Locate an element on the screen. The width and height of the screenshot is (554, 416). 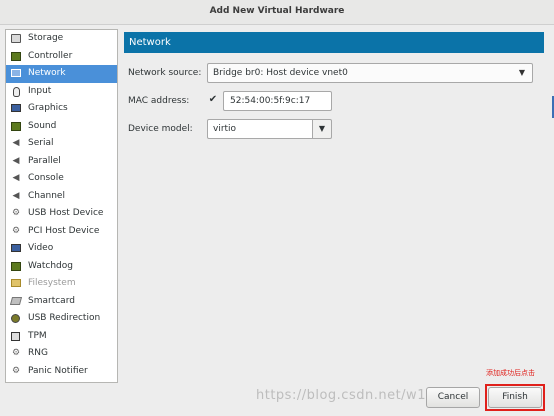
video-icon is located at coordinates (16, 248).